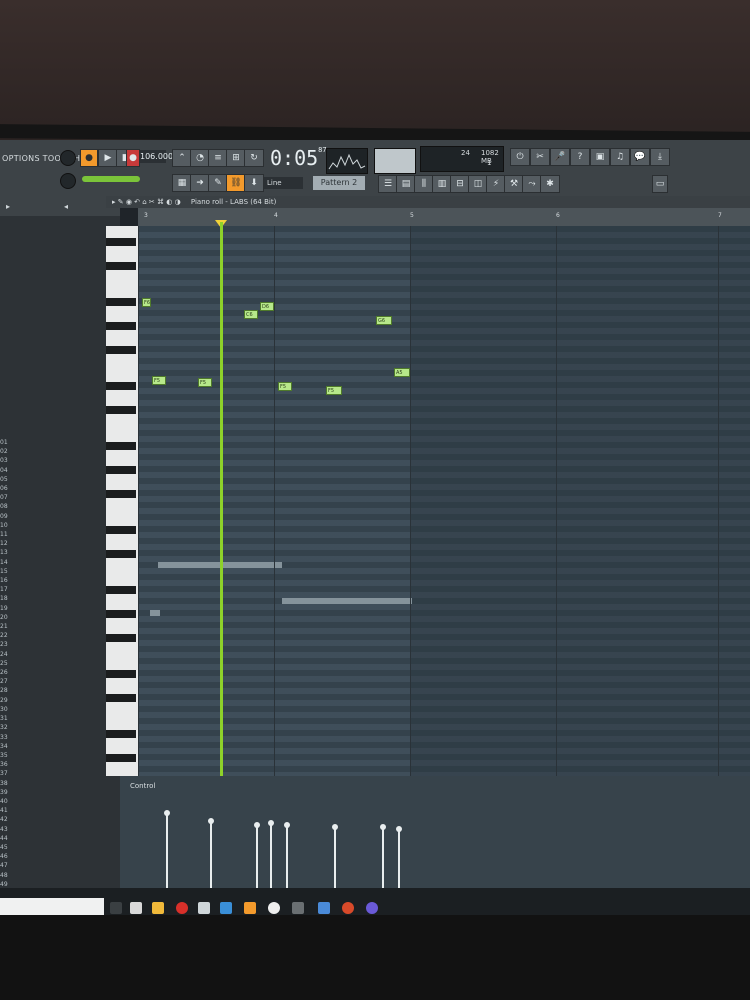 This screenshot has width=750, height=1000. What do you see at coordinates (254, 183) in the screenshot?
I see `stamp-icon: ⬇` at bounding box center [254, 183].